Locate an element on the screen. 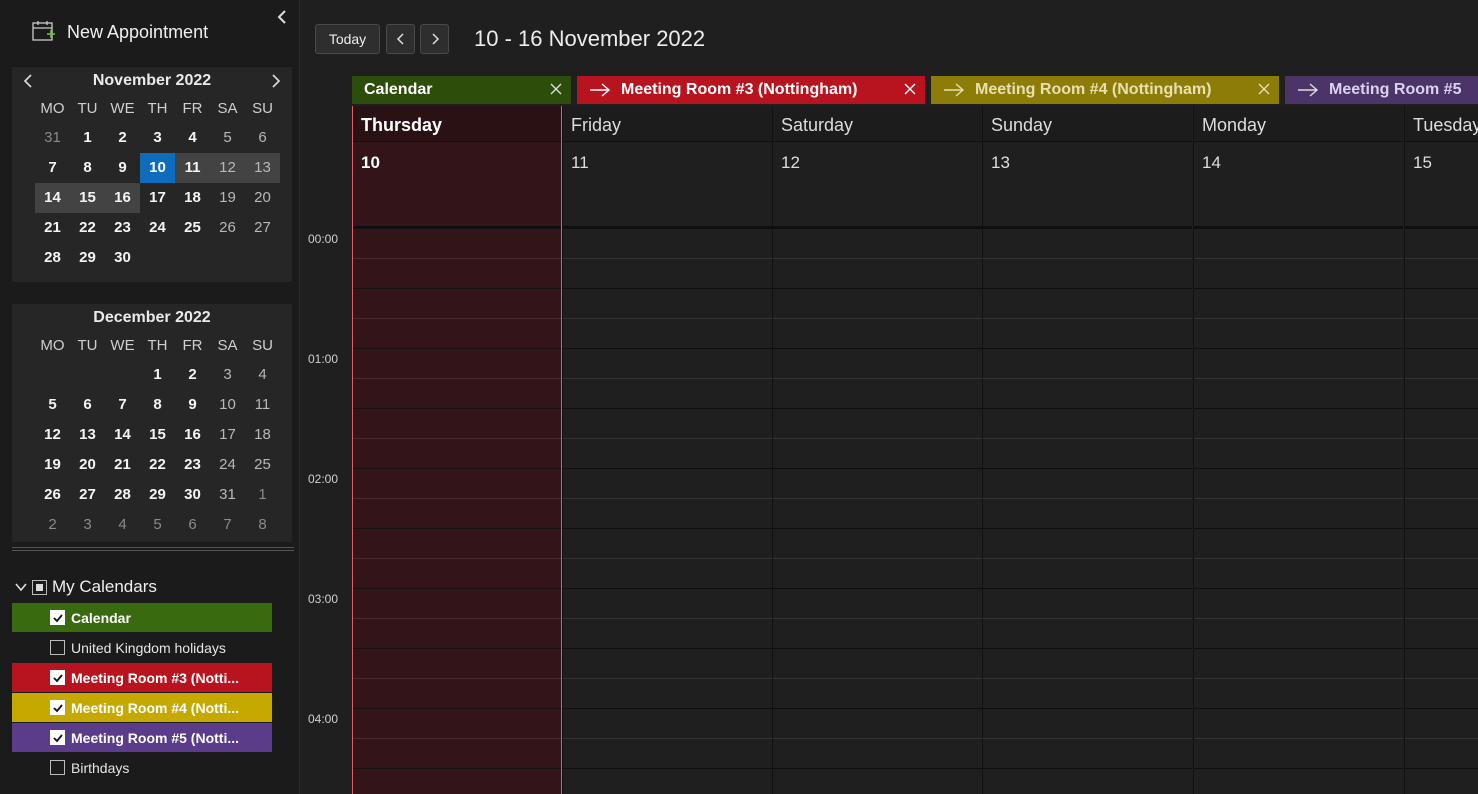  tab-meeting-room-4: Meeting Room #4 (Nottingham) is located at coordinates (1105, 90).